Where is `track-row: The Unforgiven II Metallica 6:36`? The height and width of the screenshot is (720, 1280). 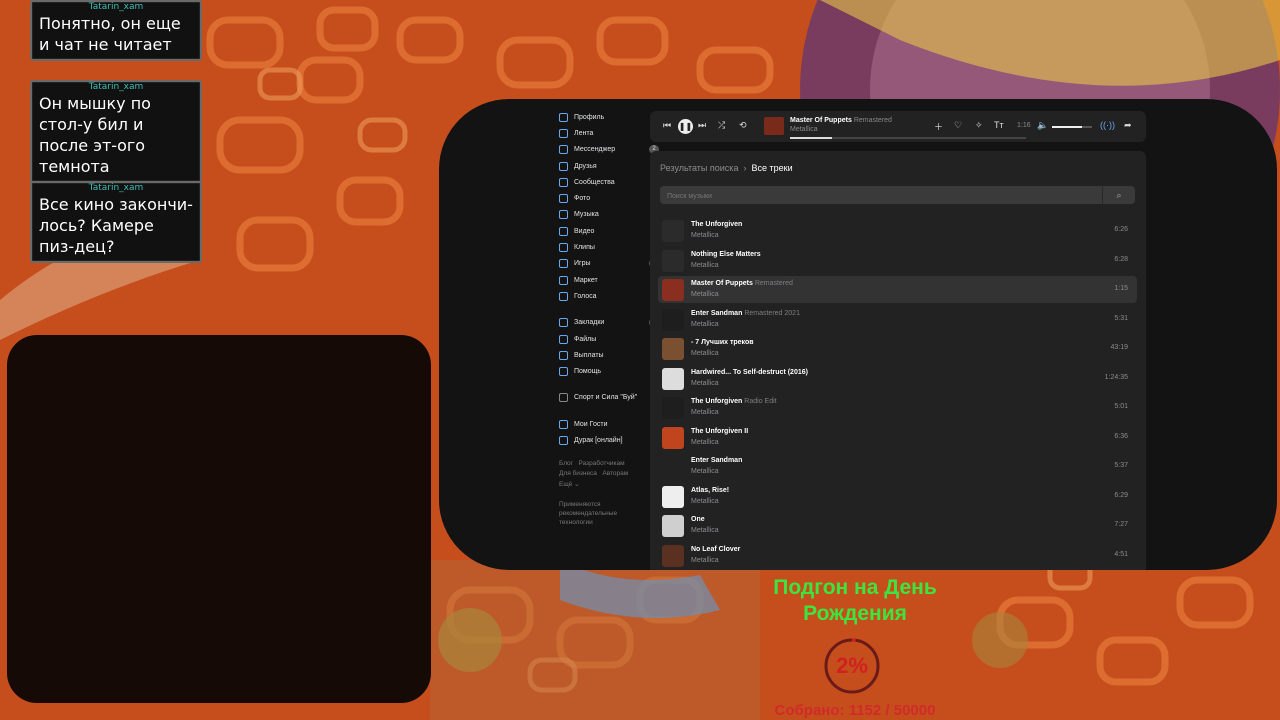
track-row: The Unforgiven II Metallica 6:36 is located at coordinates (897, 437).